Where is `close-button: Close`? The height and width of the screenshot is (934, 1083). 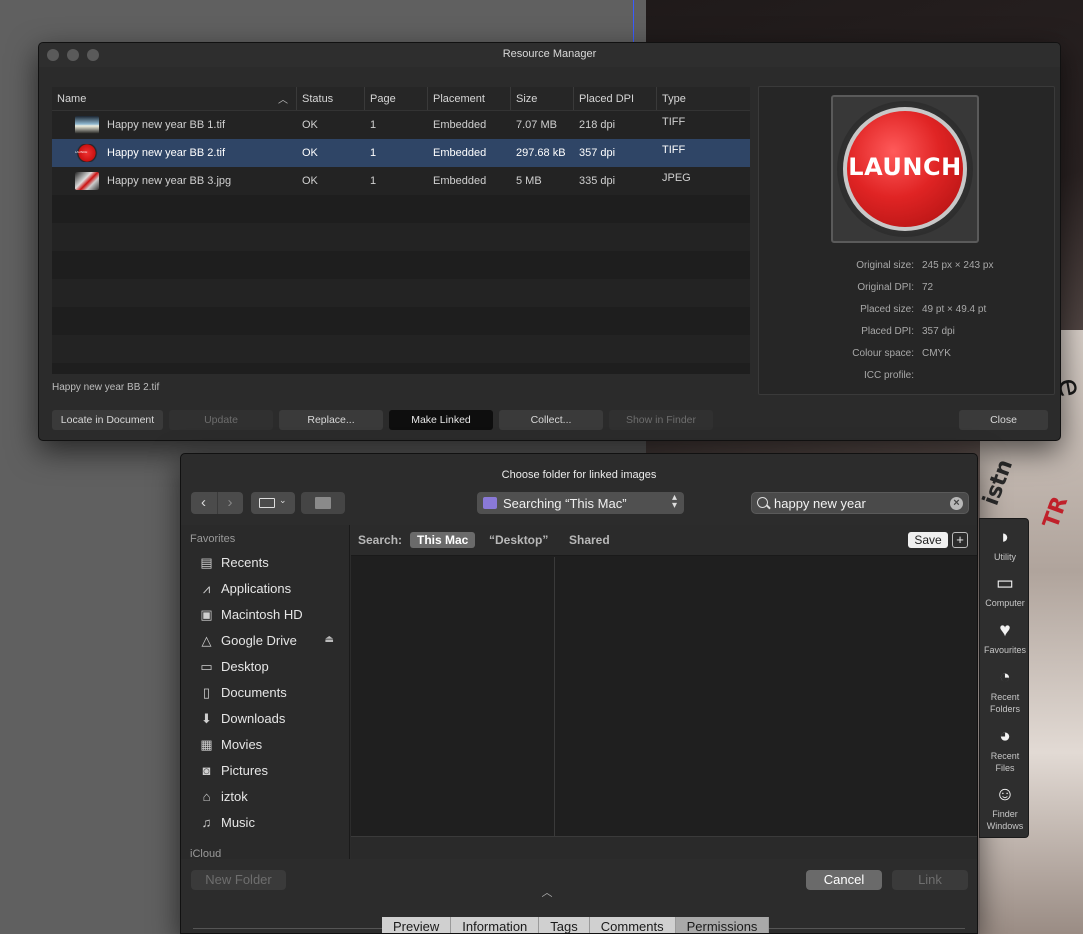
close-button: Close is located at coordinates (1003, 420).